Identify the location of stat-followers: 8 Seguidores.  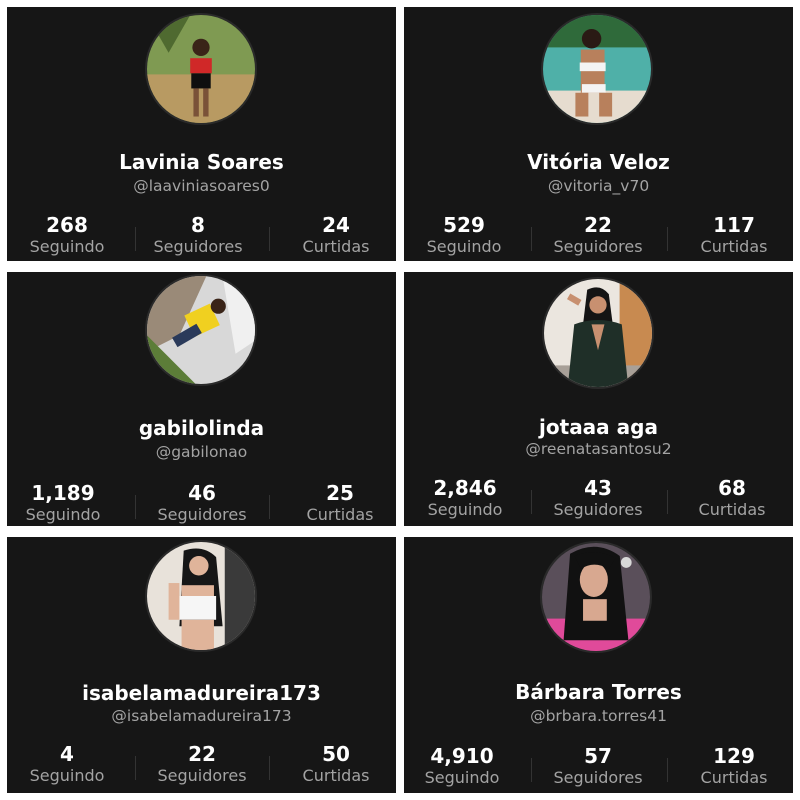
(198, 235).